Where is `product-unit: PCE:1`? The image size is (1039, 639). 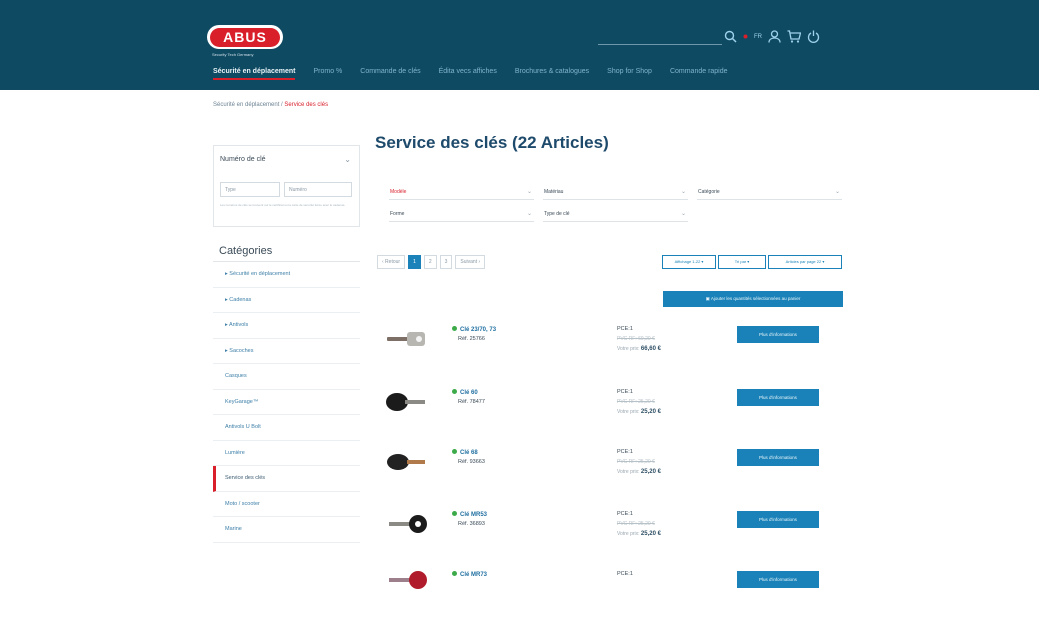 product-unit: PCE:1 is located at coordinates (625, 452).